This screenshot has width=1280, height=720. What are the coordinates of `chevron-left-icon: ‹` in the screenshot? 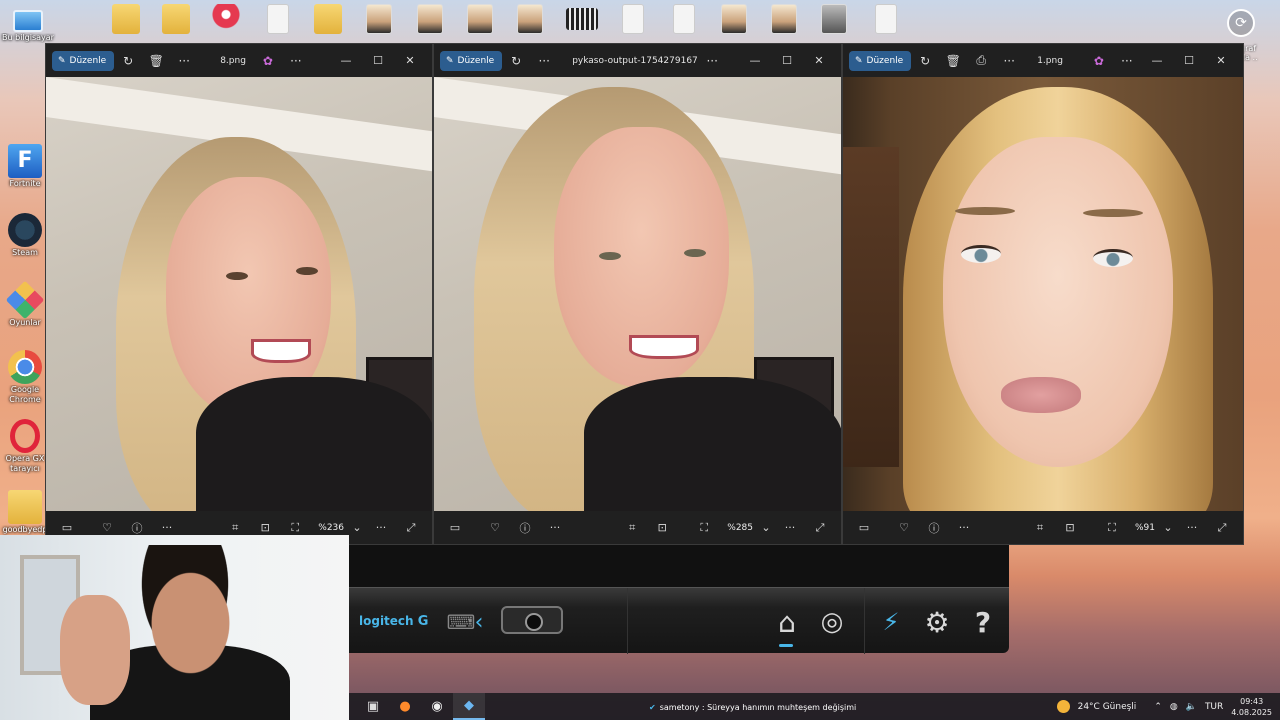 It's located at (479, 622).